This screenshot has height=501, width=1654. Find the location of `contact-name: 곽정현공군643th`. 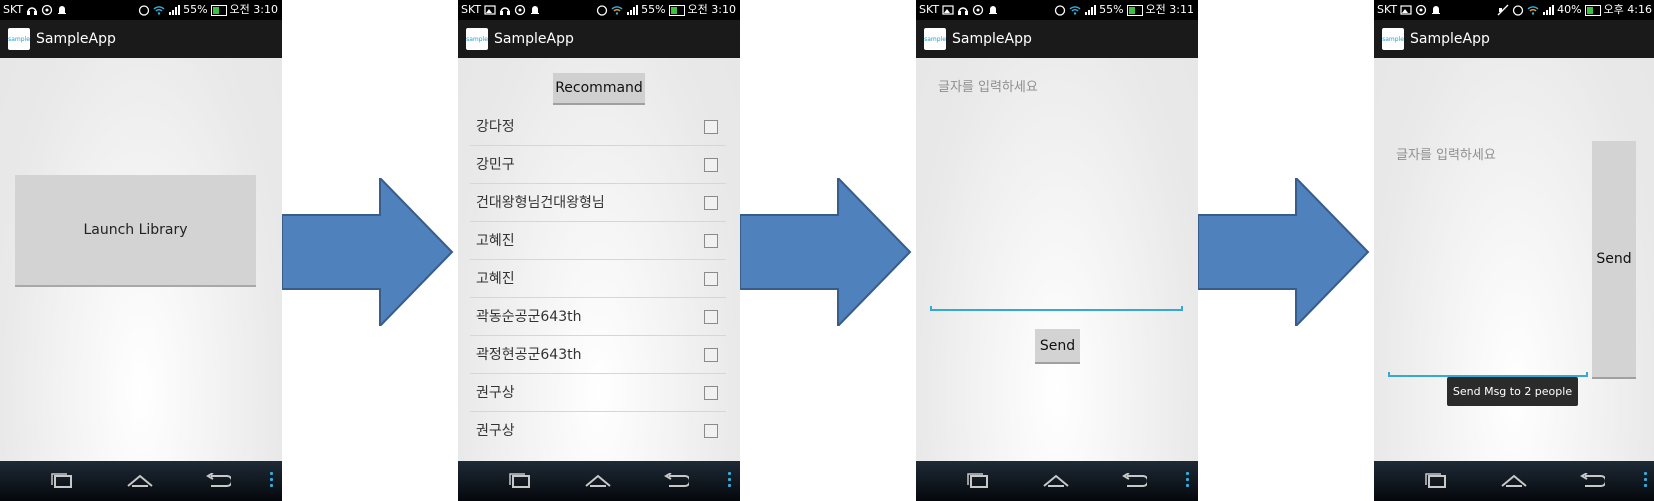

contact-name: 곽정현공군643th is located at coordinates (529, 355).